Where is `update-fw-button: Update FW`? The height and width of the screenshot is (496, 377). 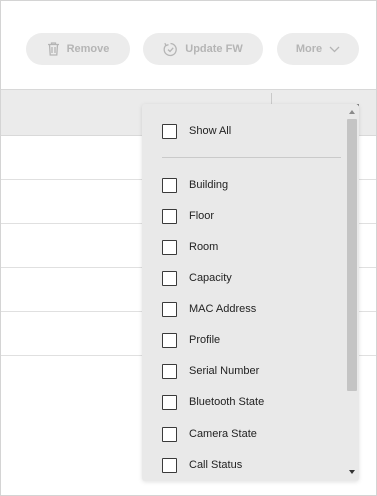 update-fw-button: Update FW is located at coordinates (203, 49).